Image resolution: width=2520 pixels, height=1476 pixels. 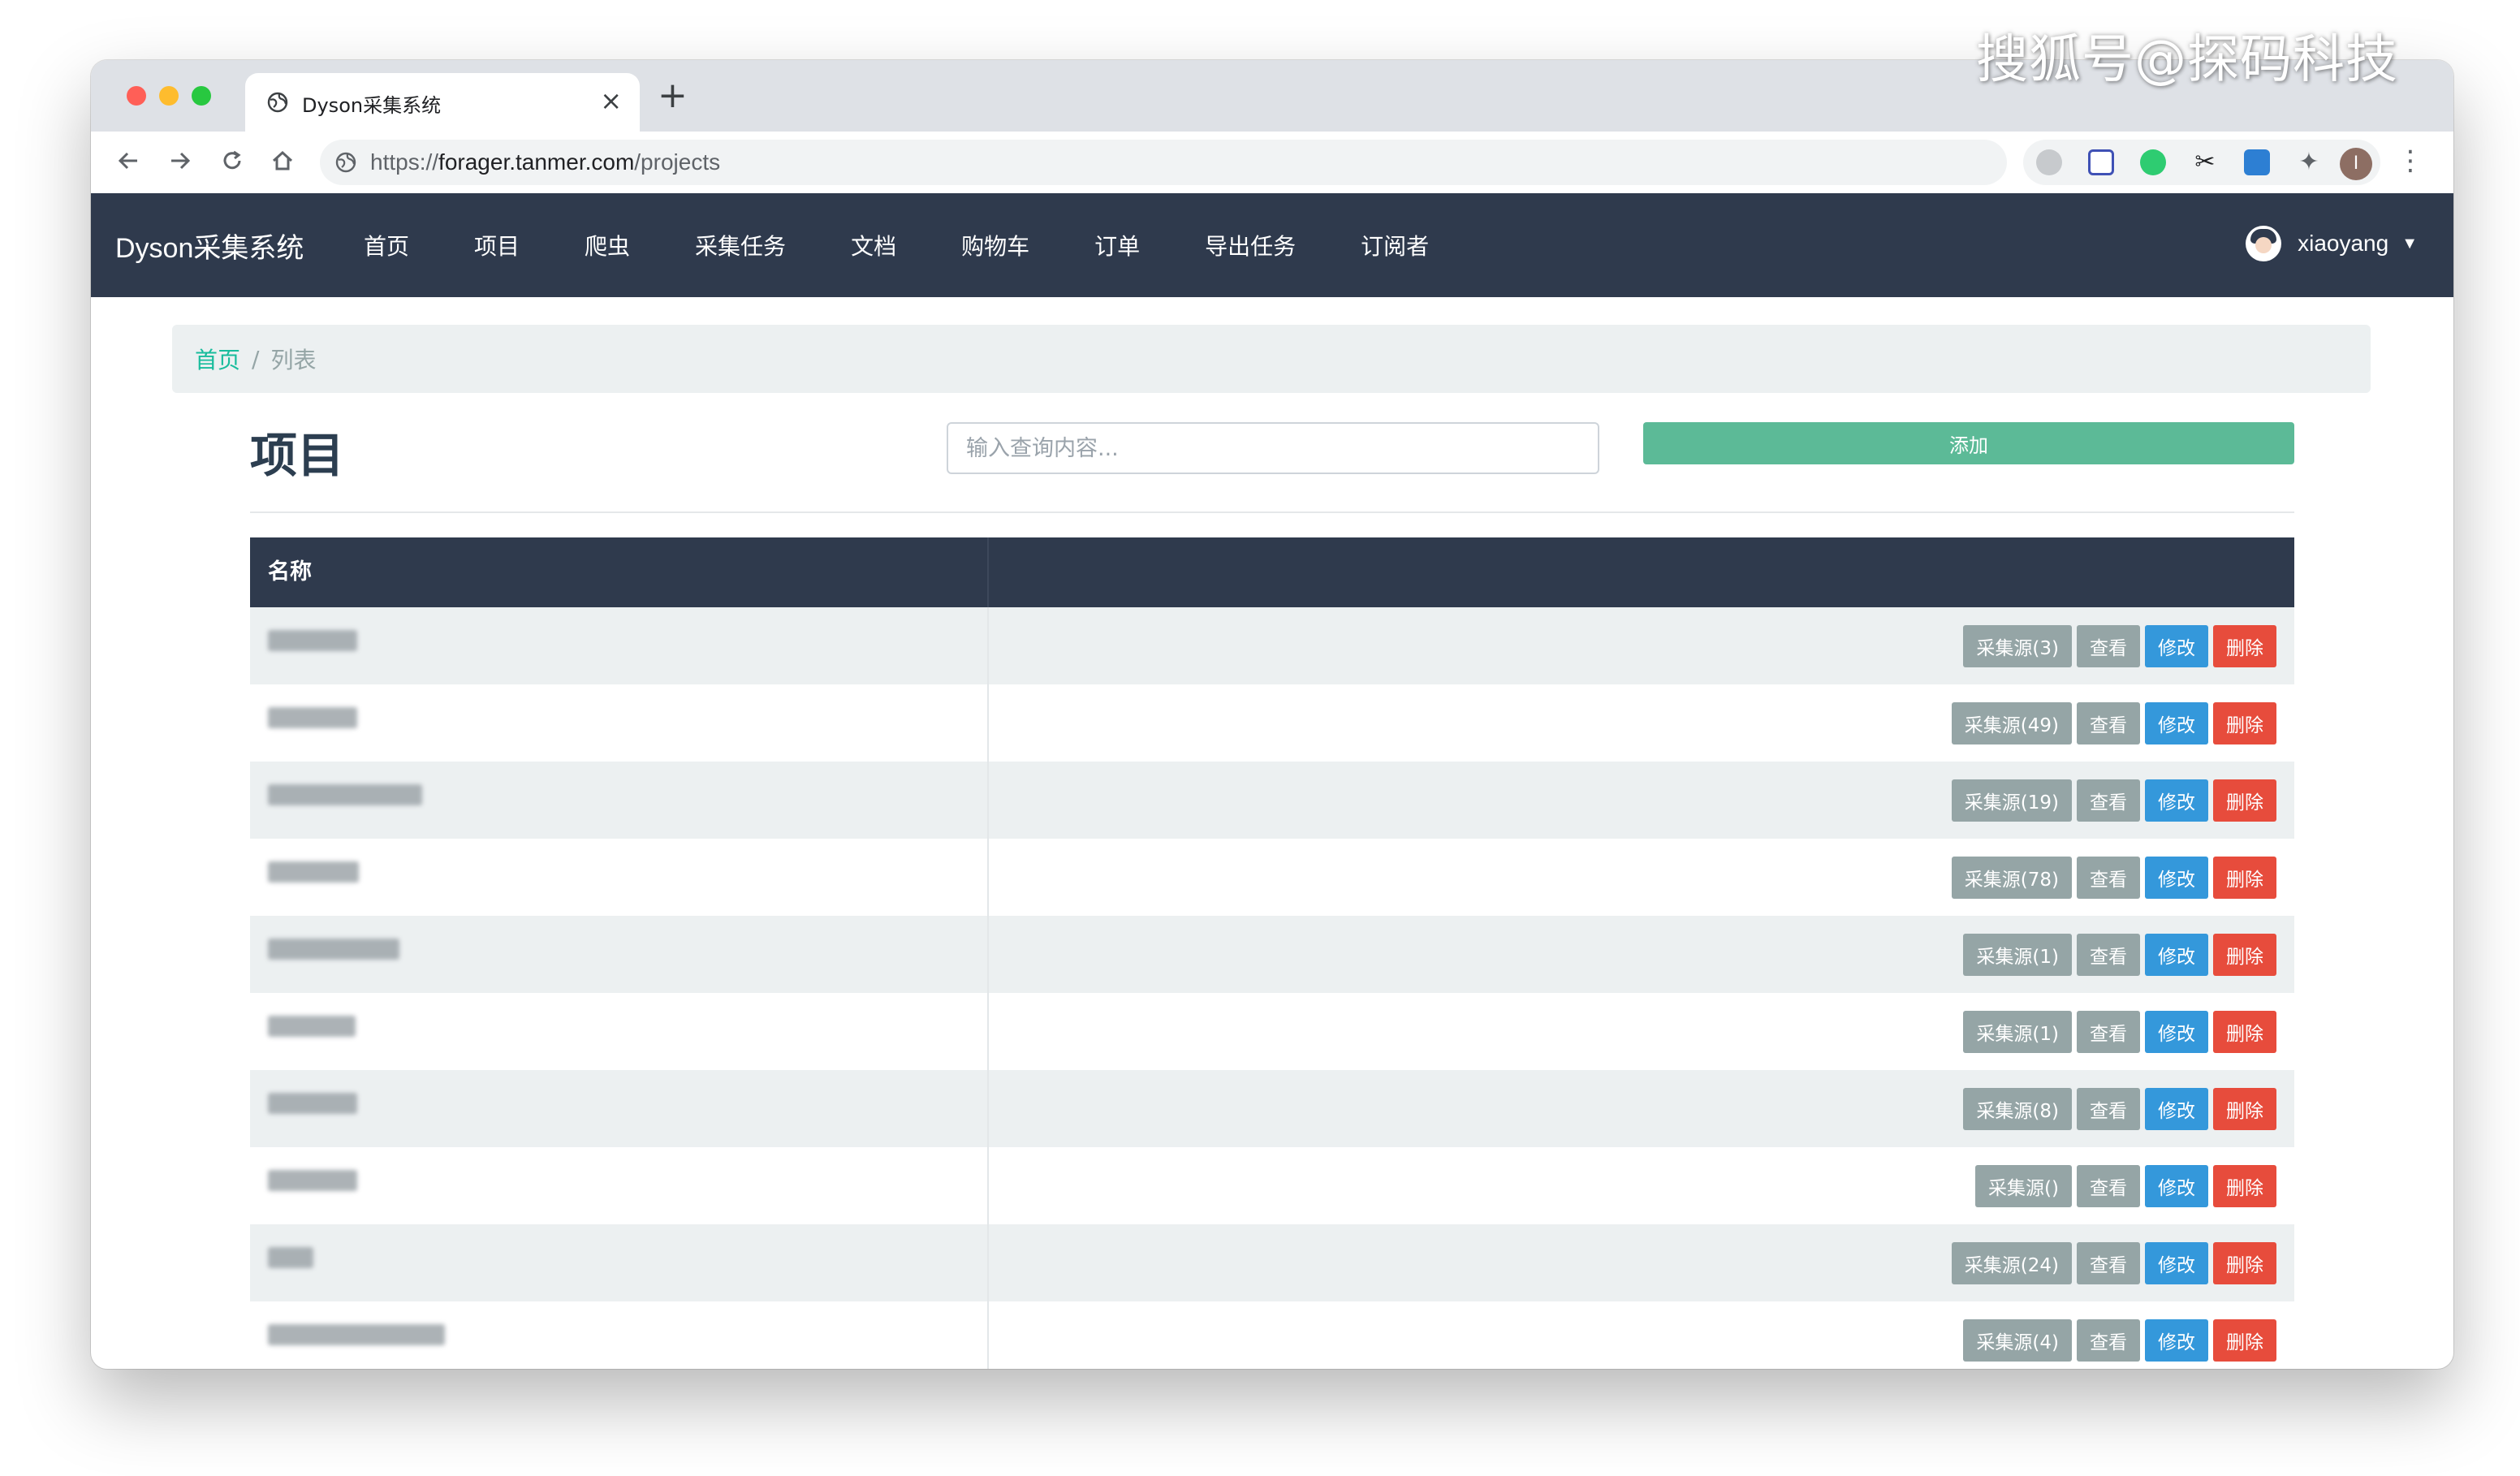 I want to click on url-path: /projects, so click(x=677, y=162).